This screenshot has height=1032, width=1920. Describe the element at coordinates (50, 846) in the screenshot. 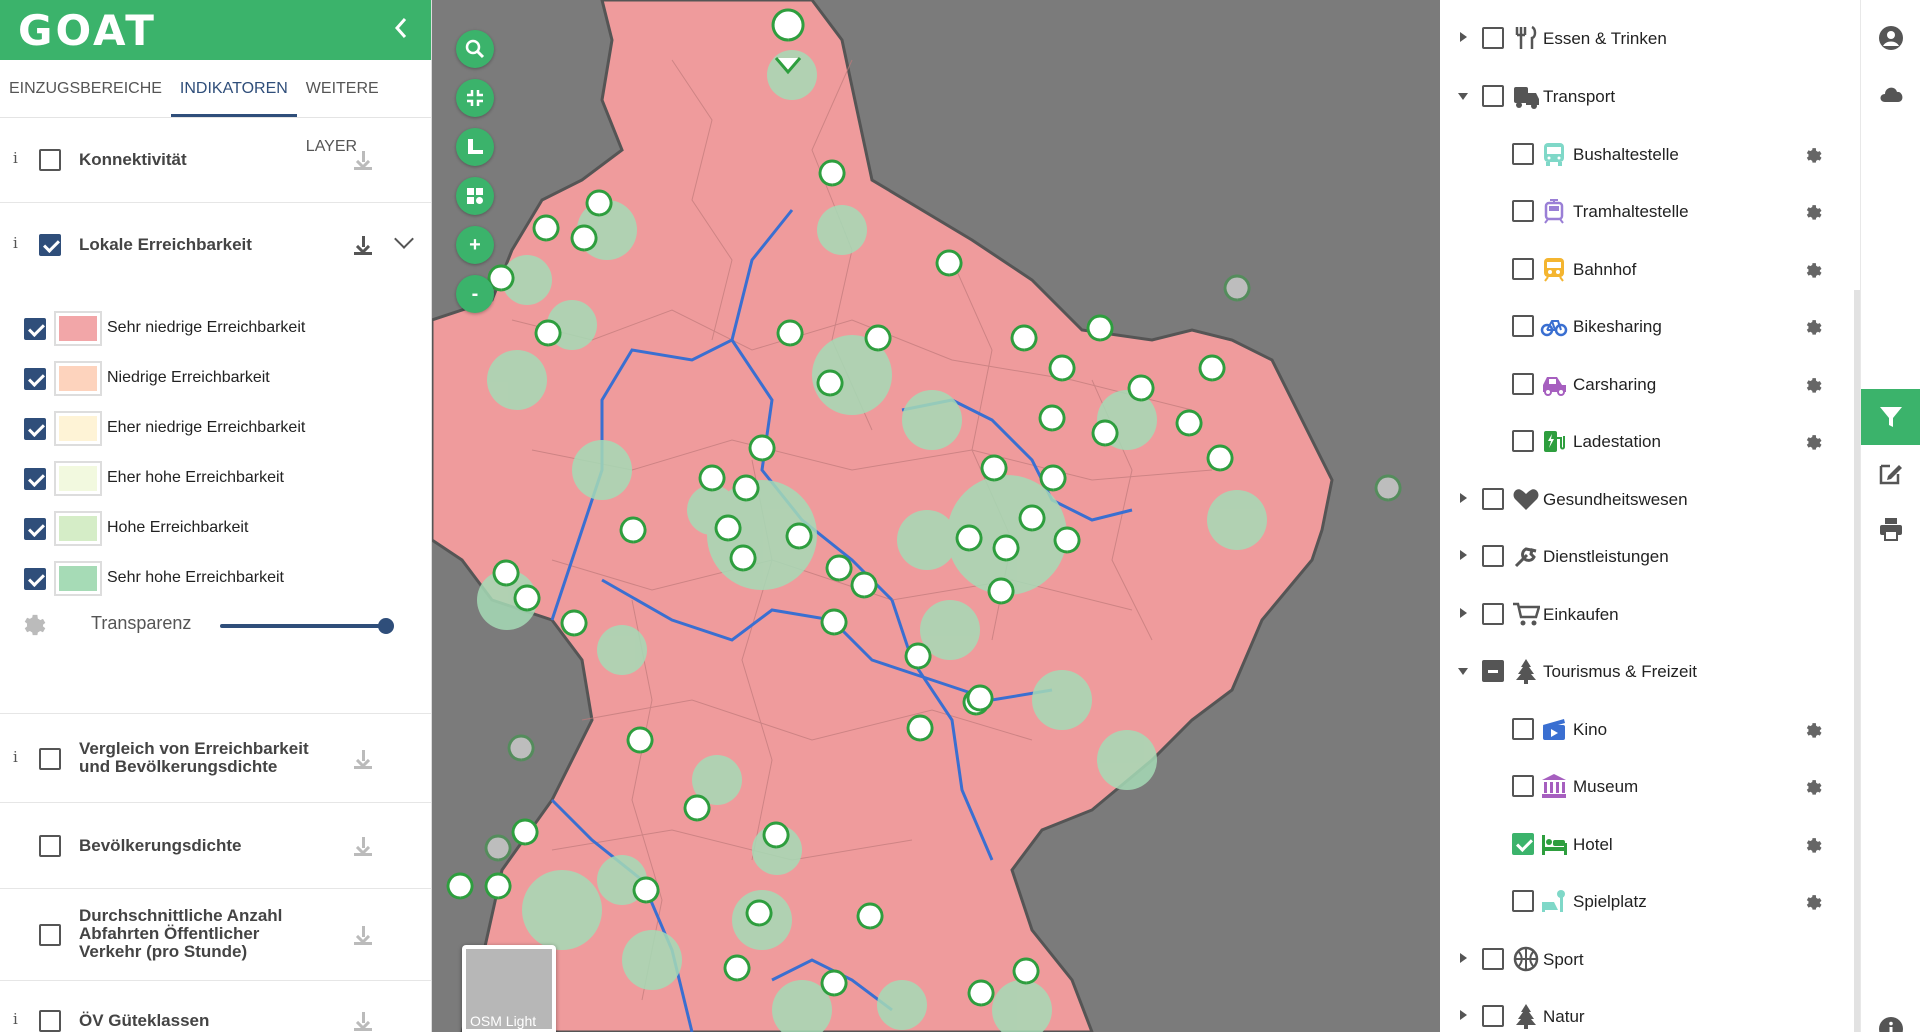

I see `bevoelkerungsdichte-checkbox` at that location.